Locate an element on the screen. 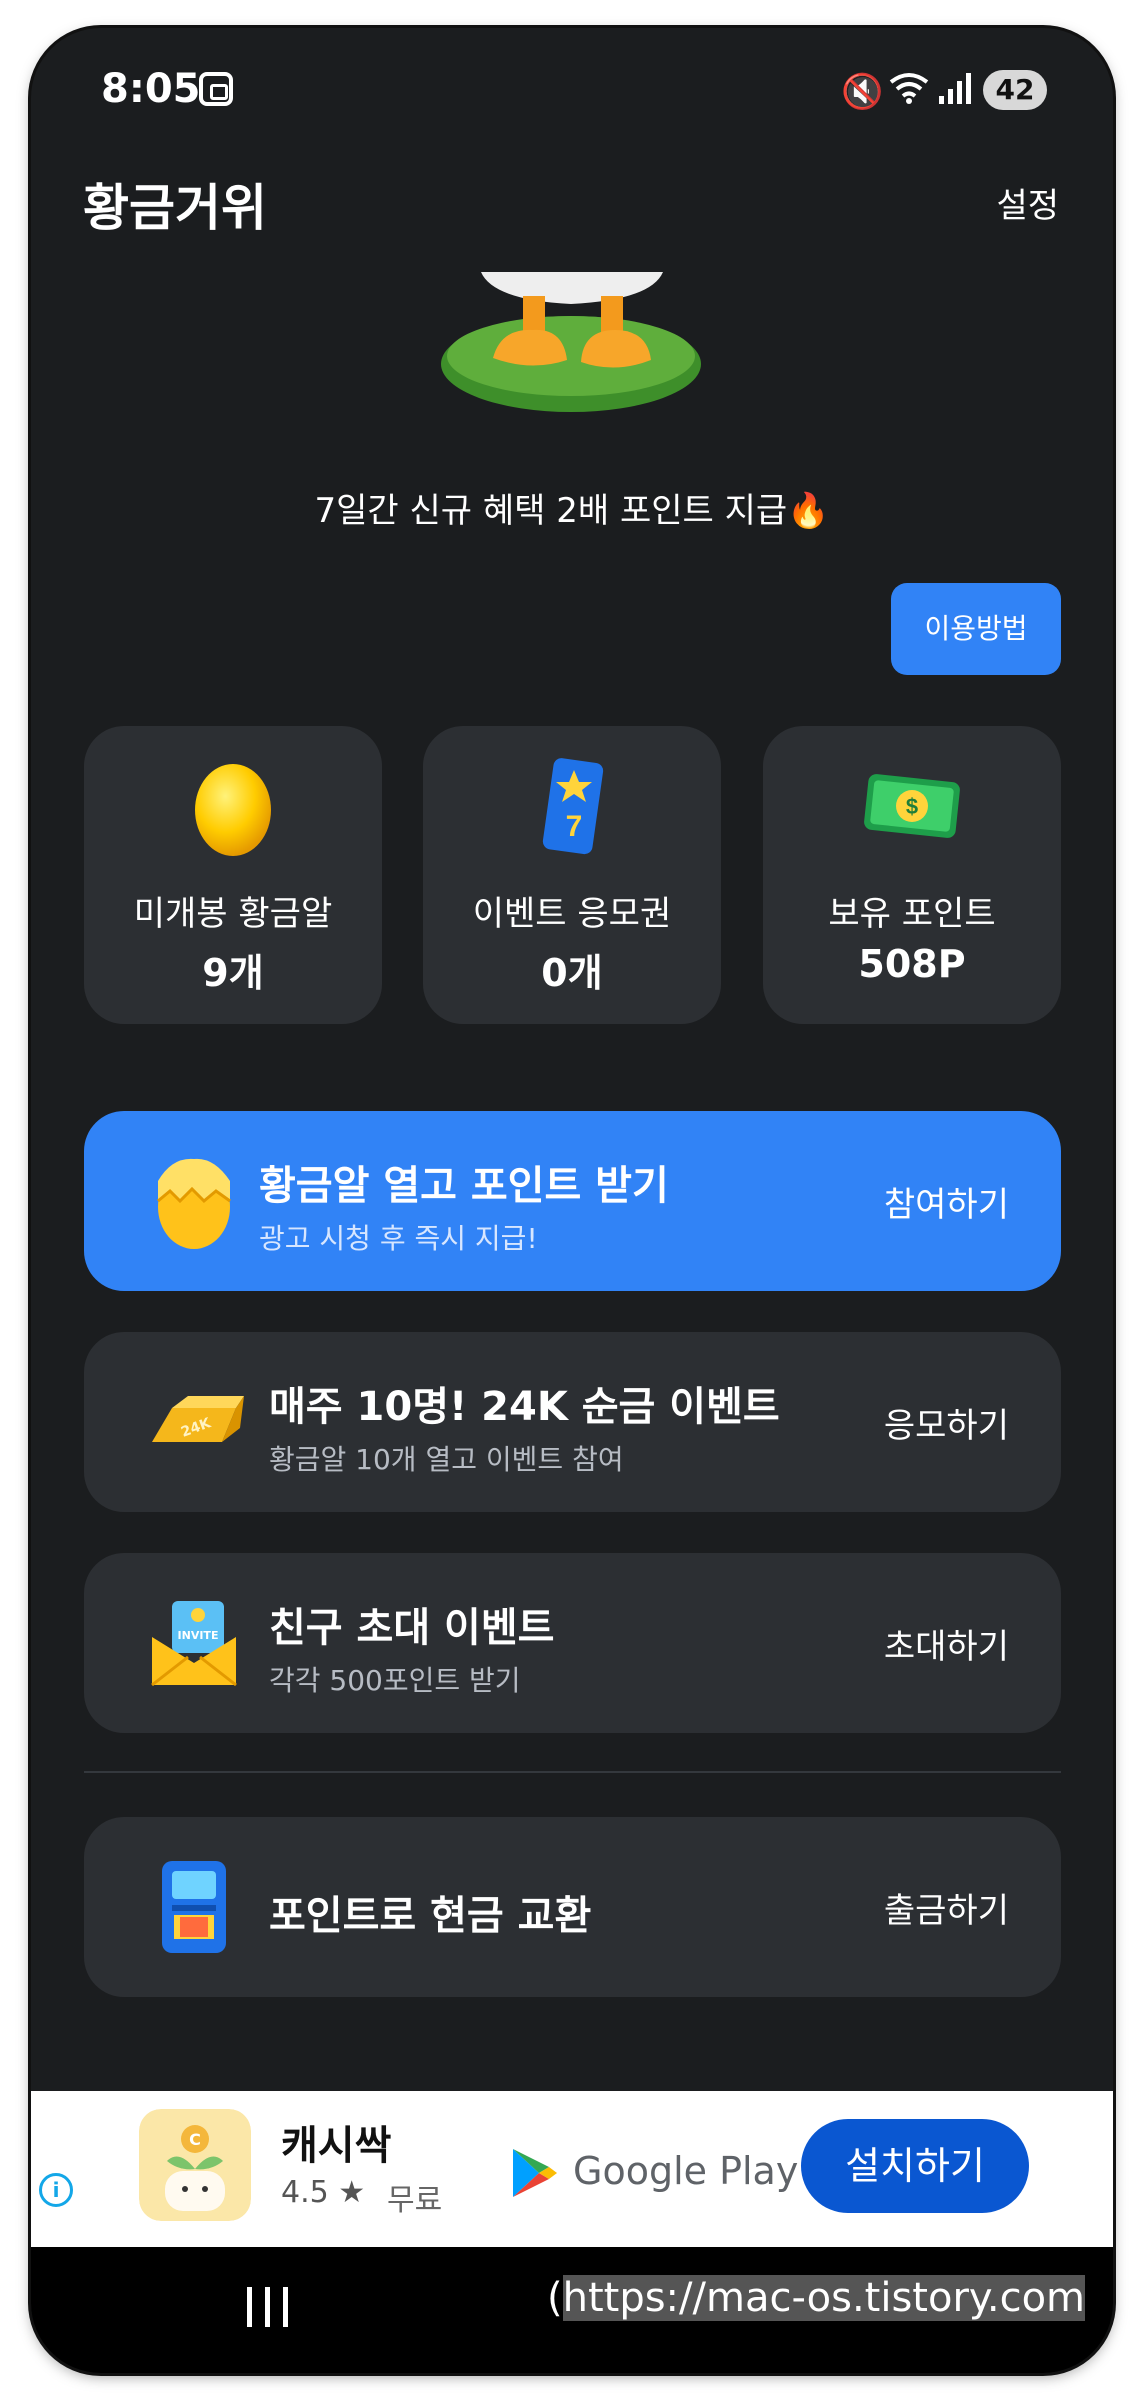 This screenshot has width=1144, height=2404. divider is located at coordinates (572, 1772).